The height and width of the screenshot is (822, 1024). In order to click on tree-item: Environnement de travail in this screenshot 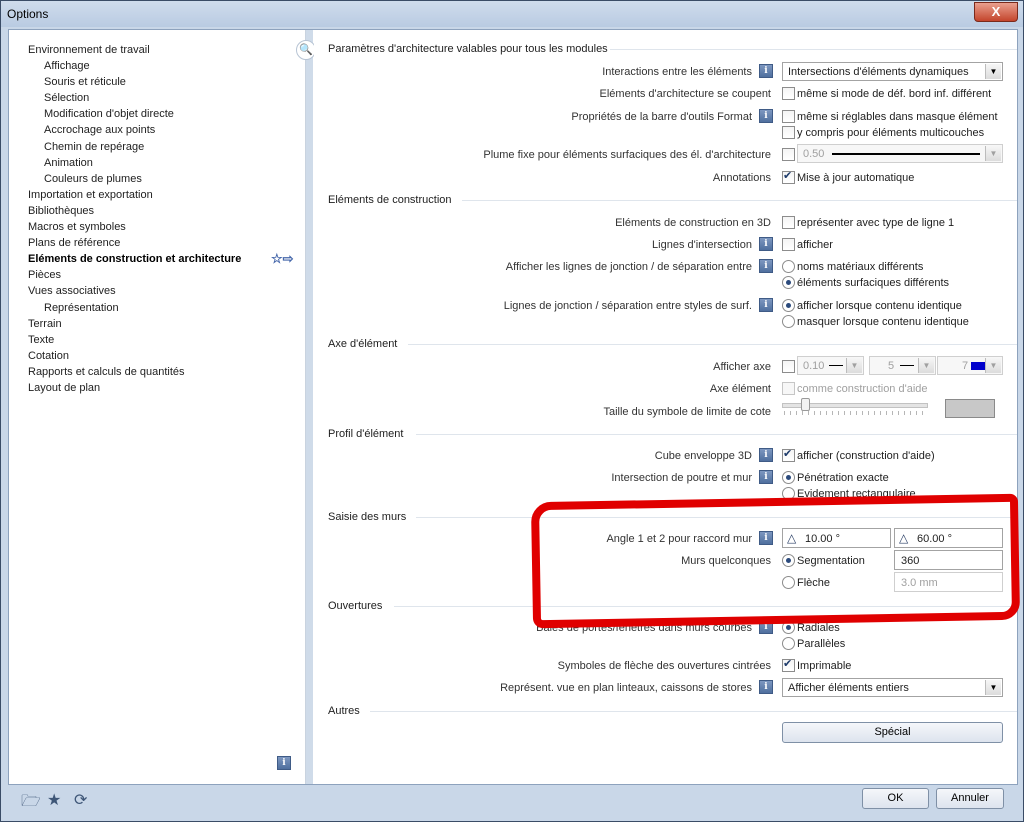, I will do `click(157, 50)`.